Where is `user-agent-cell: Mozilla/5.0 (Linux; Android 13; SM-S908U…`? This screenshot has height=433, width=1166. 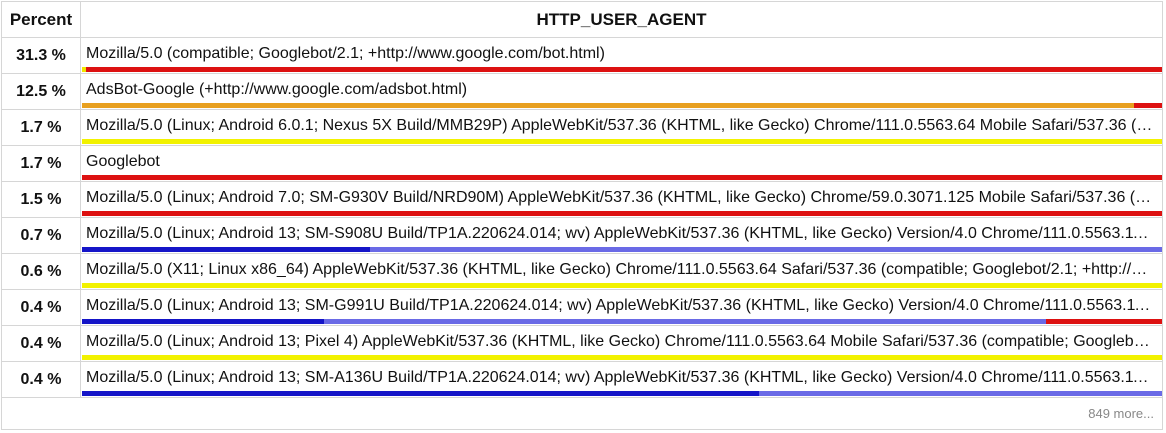
user-agent-cell: Mozilla/5.0 (Linux; Android 13; SM-S908U… is located at coordinates (621, 235).